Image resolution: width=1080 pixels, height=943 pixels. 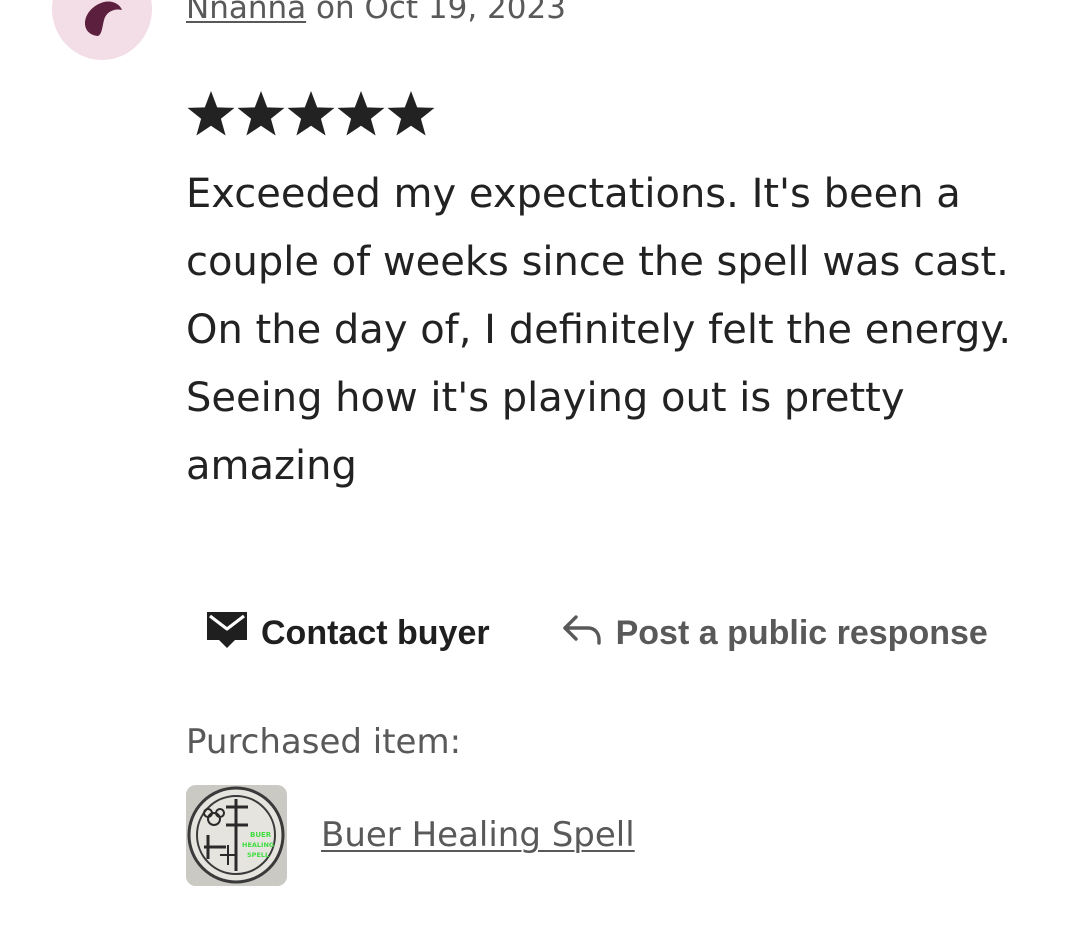 I want to click on avatar, so click(x=102, y=30).